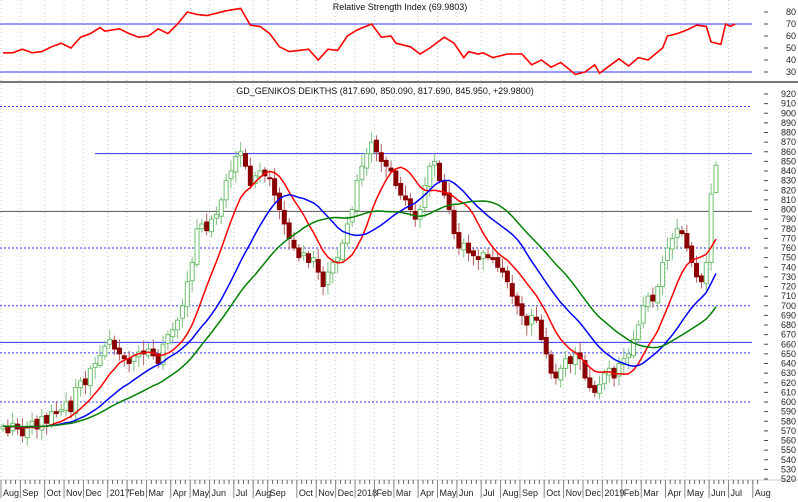  What do you see at coordinates (54, 493) in the screenshot?
I see `x-tick-label: Oct` at bounding box center [54, 493].